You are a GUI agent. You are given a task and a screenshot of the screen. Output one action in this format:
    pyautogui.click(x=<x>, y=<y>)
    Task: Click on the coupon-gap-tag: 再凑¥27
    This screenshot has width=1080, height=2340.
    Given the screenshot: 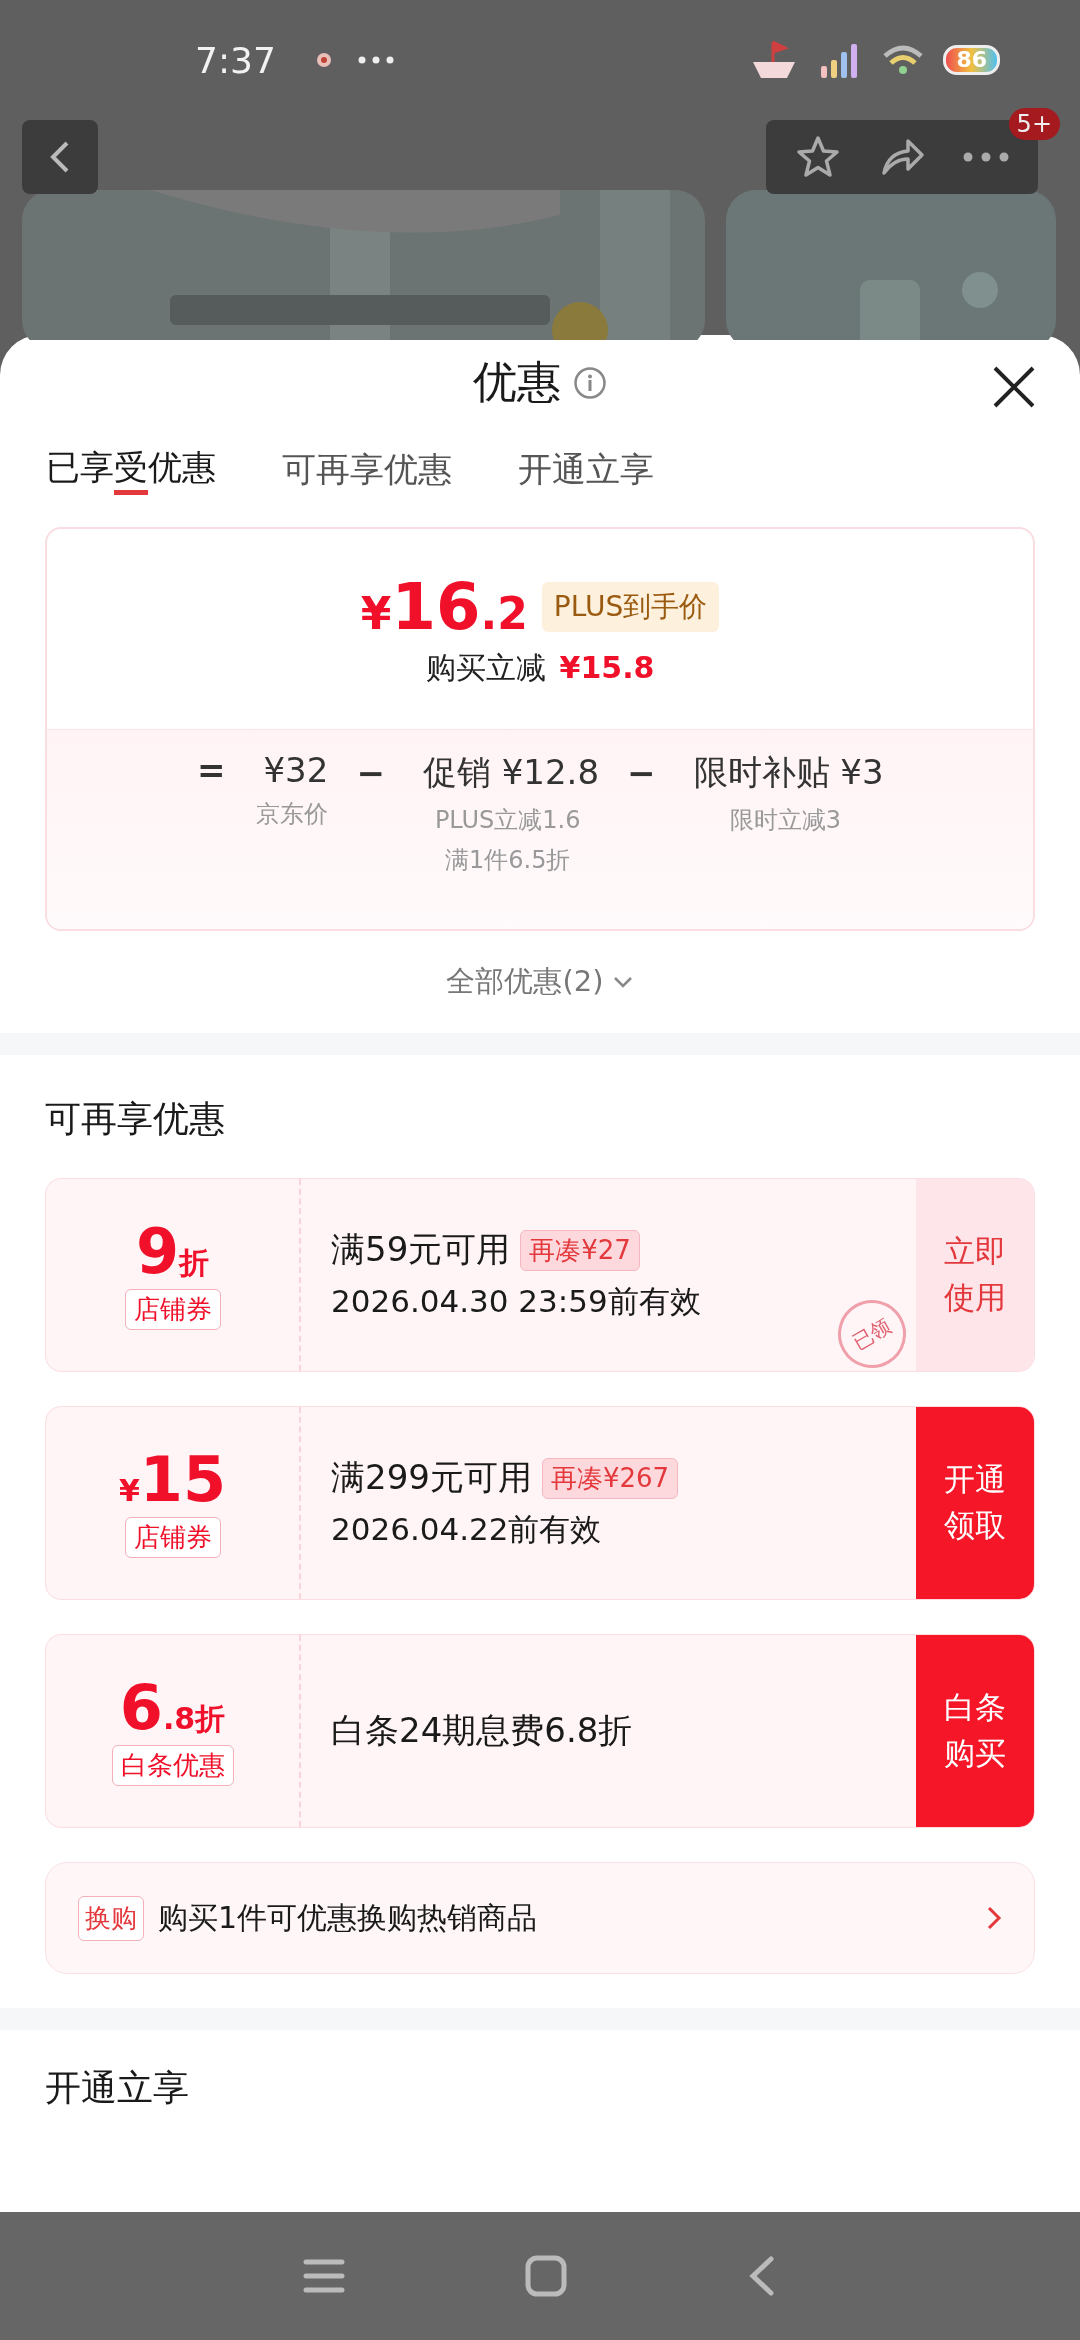 What is the action you would take?
    pyautogui.click(x=580, y=1250)
    